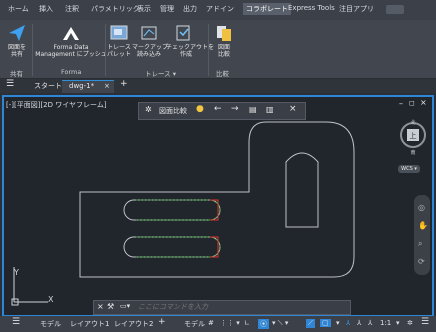 The height and width of the screenshot is (332, 436). I want to click on tab-drawing-label: dwg-1*, so click(82, 86).